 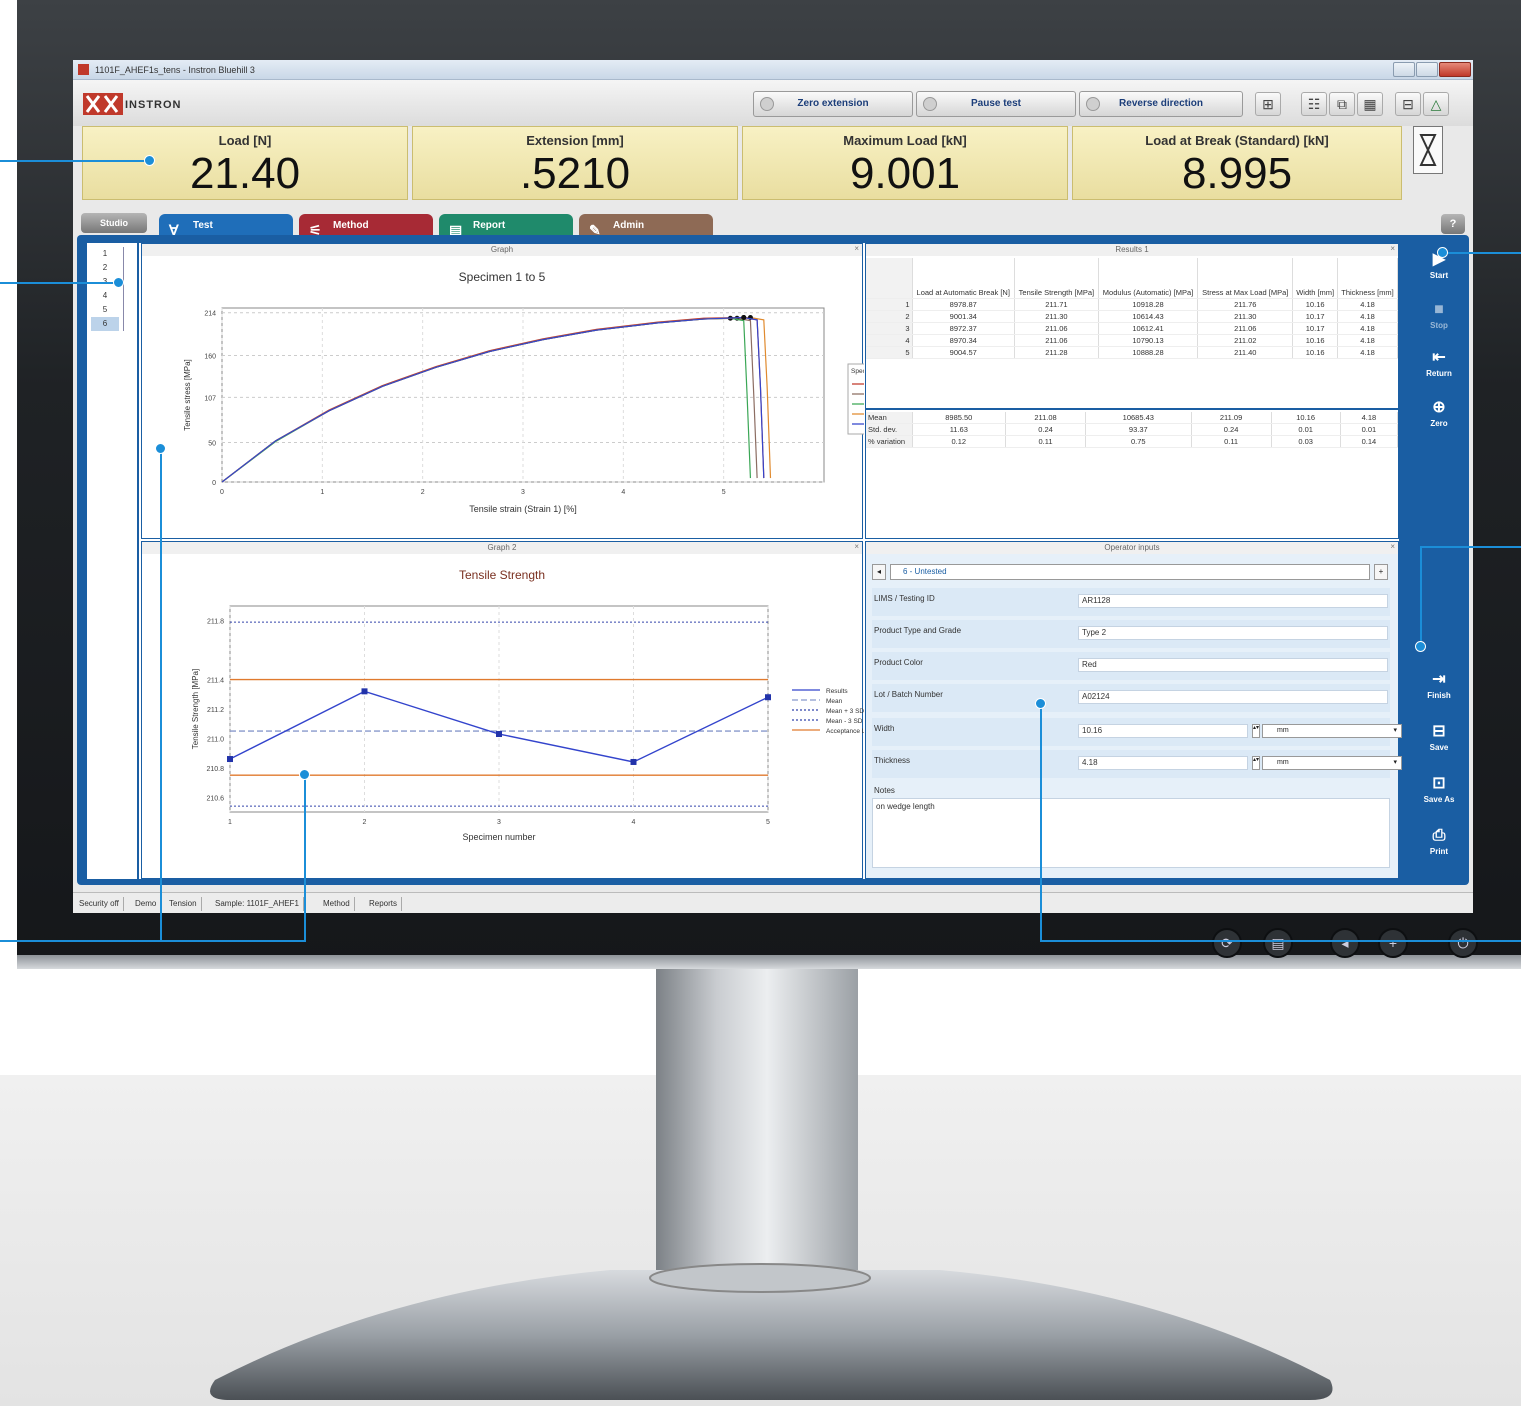 What do you see at coordinates (1439, 848) in the screenshot?
I see `print-button: ⎙ Print` at bounding box center [1439, 848].